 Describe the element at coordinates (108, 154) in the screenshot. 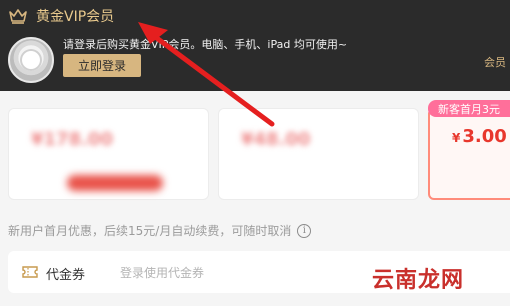

I see `plan-card-1: ¥178.00` at that location.